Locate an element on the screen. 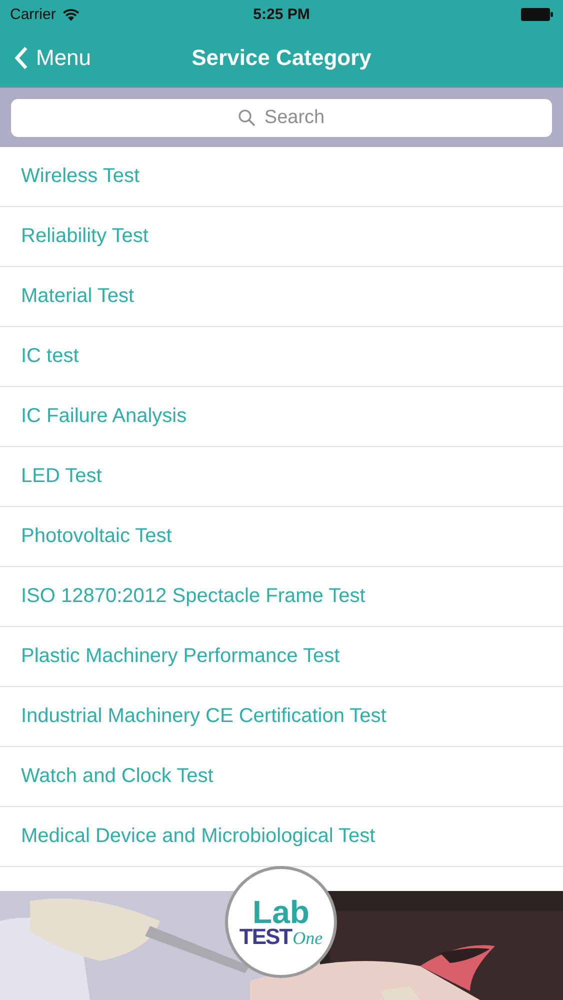  carrier-label: Carrier is located at coordinates (33, 14).